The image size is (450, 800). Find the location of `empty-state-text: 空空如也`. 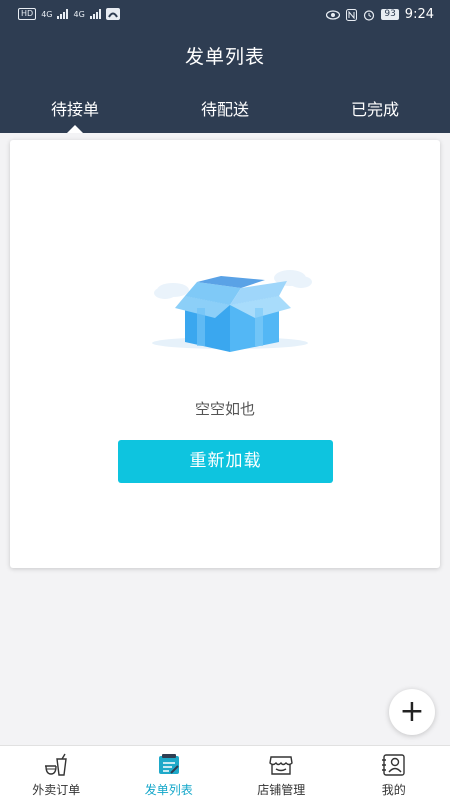

empty-state-text: 空空如也 is located at coordinates (224, 409).